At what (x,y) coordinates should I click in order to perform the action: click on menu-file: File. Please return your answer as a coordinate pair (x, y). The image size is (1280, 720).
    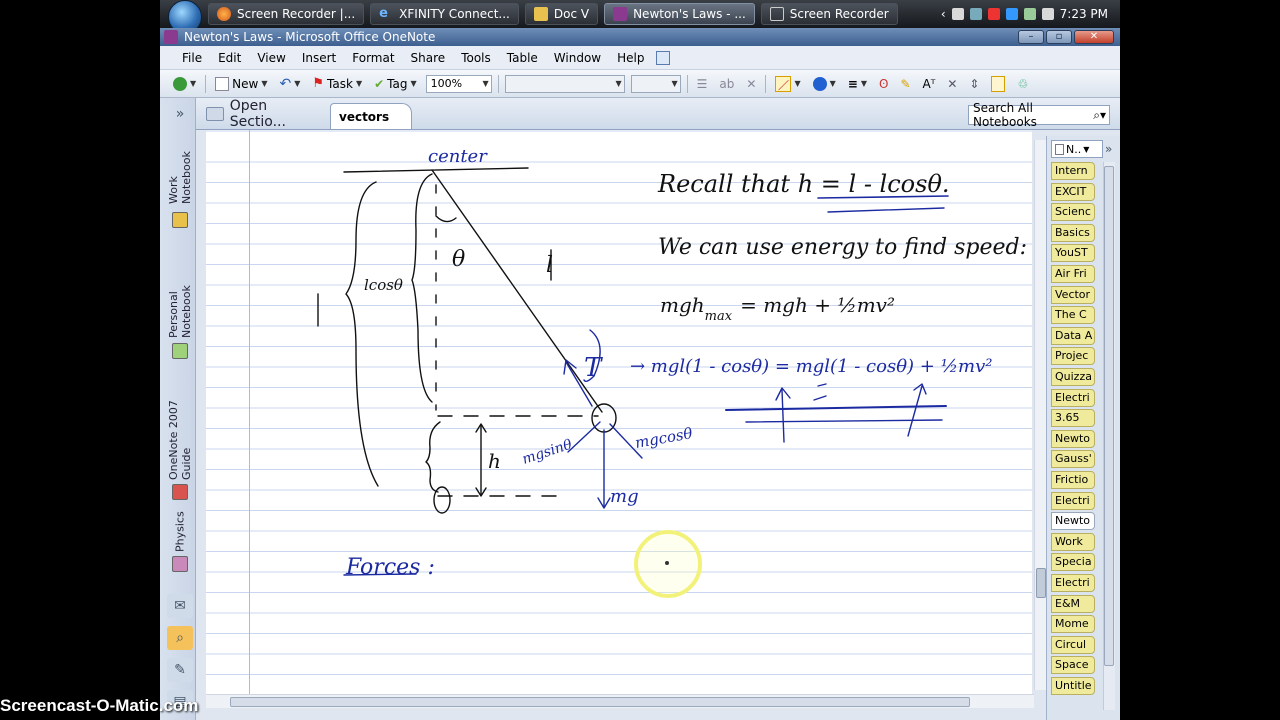
    Looking at the image, I should click on (192, 58).